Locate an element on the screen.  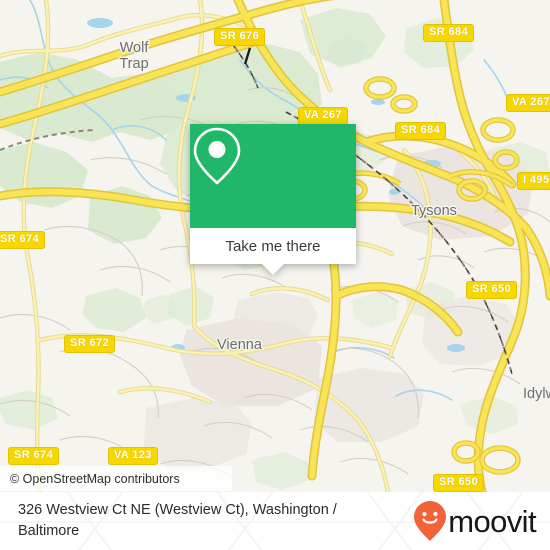
place-label-wolf-trap-line2: Trap is located at coordinates (134, 64).